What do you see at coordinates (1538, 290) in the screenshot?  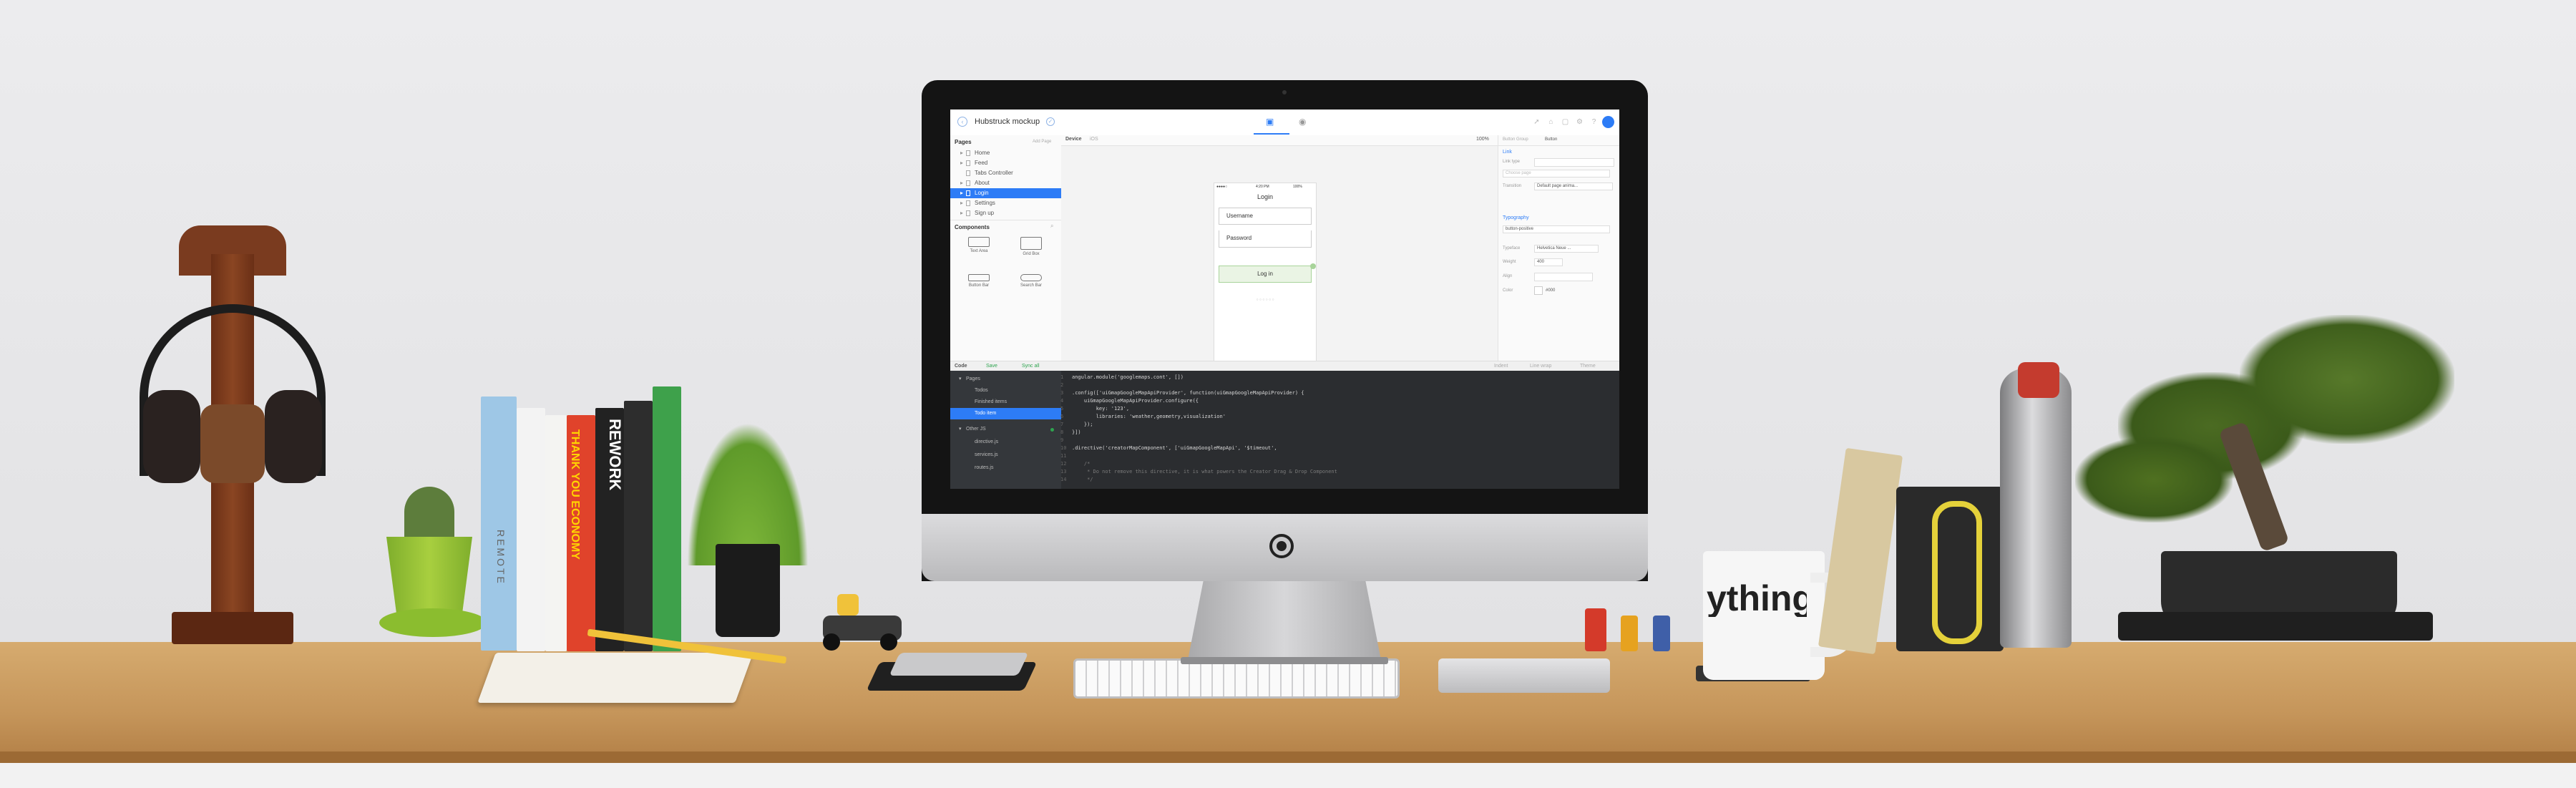 I see `color-swatch` at bounding box center [1538, 290].